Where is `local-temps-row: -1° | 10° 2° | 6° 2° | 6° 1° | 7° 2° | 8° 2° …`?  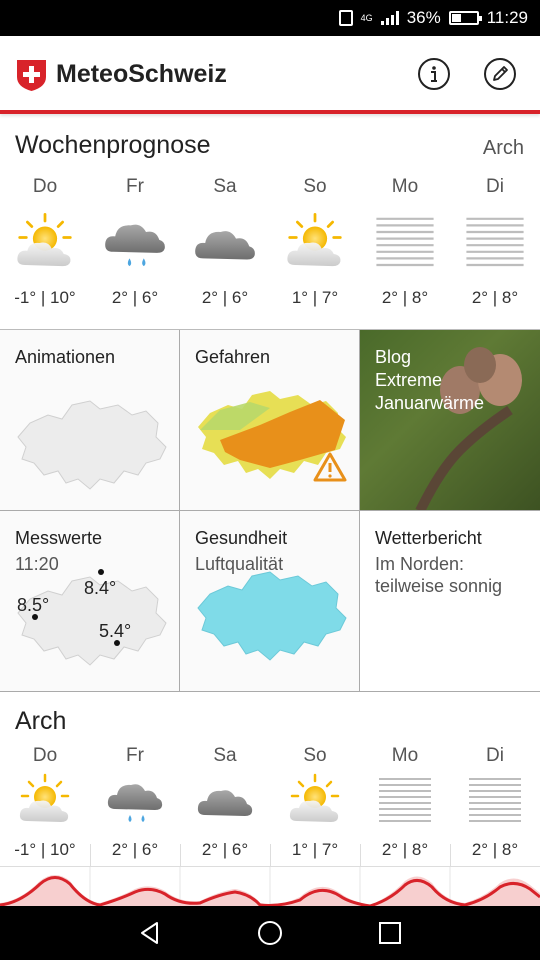
local-temps-row: -1° | 10° 2° | 6° 2° | 6° 1° | 7° 2° | 8° 2° … is located at coordinates (270, 854).